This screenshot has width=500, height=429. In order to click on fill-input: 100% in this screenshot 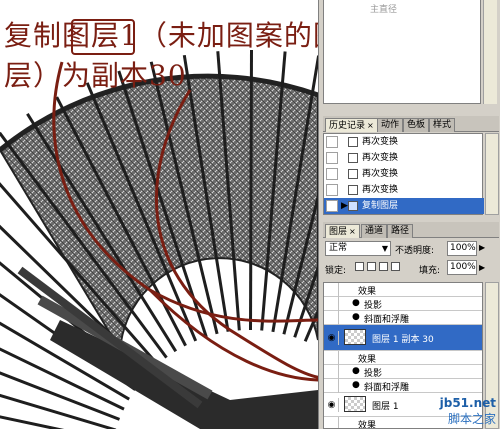, I will do `click(462, 267)`.